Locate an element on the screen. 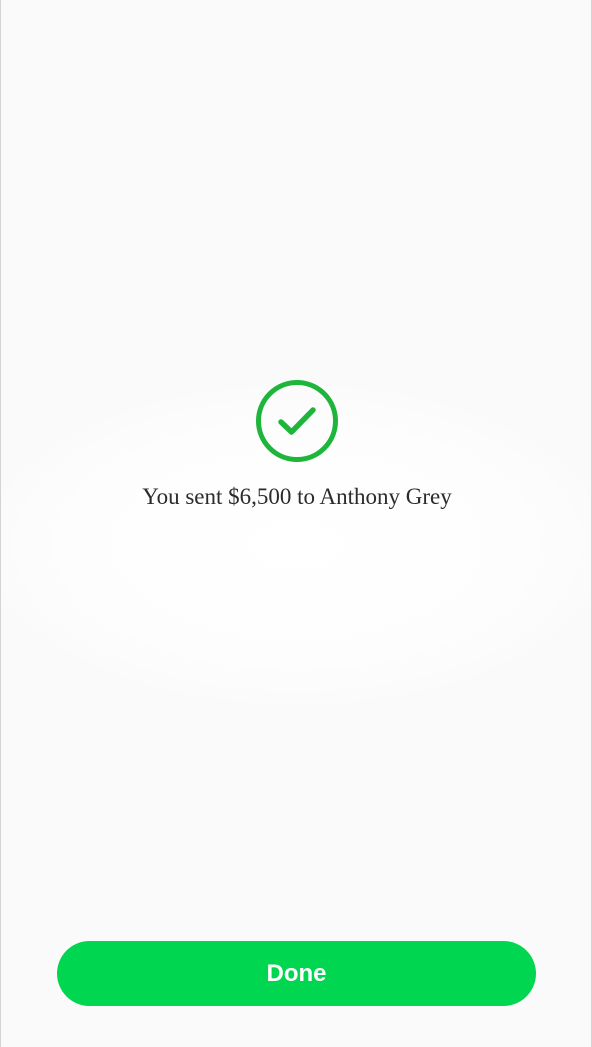 This screenshot has height=1047, width=592. done-button: Done is located at coordinates (296, 973).